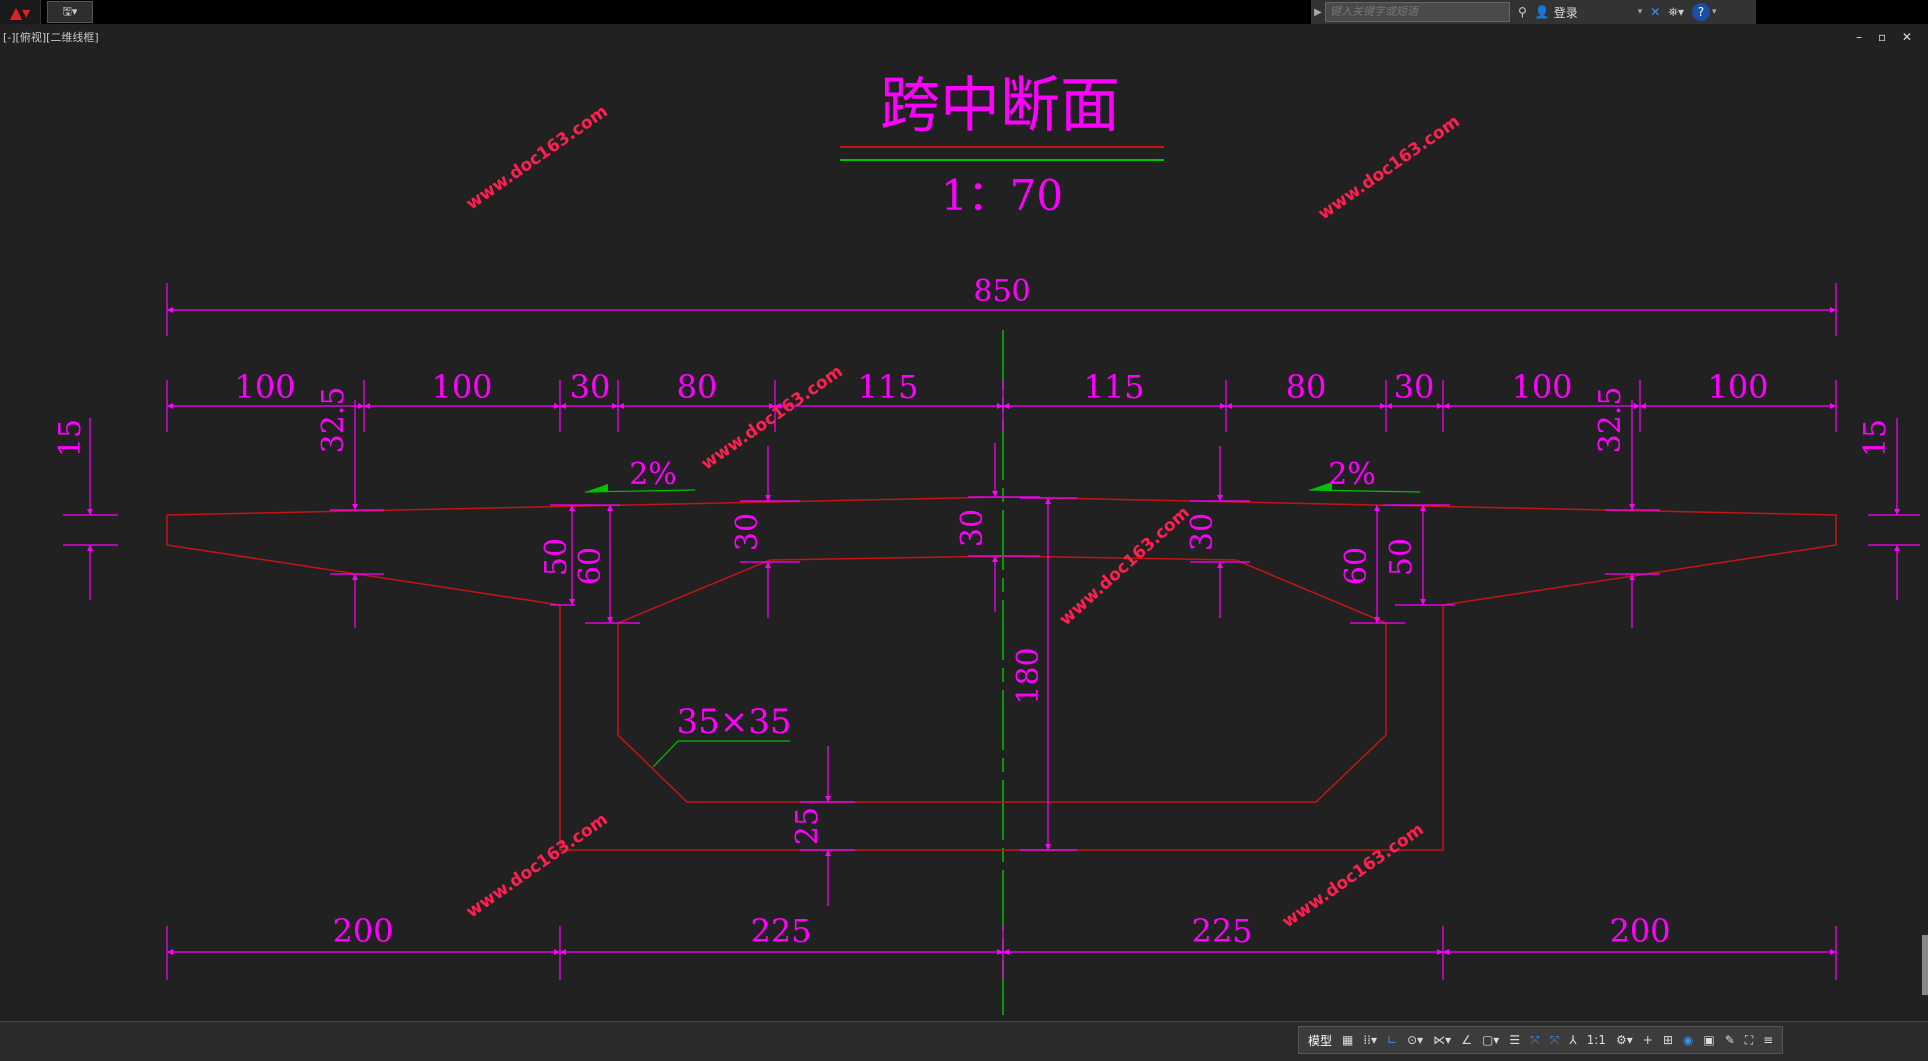 The height and width of the screenshot is (1061, 1928). Describe the element at coordinates (807, 826) in the screenshot. I see `dim-25: 25` at that location.